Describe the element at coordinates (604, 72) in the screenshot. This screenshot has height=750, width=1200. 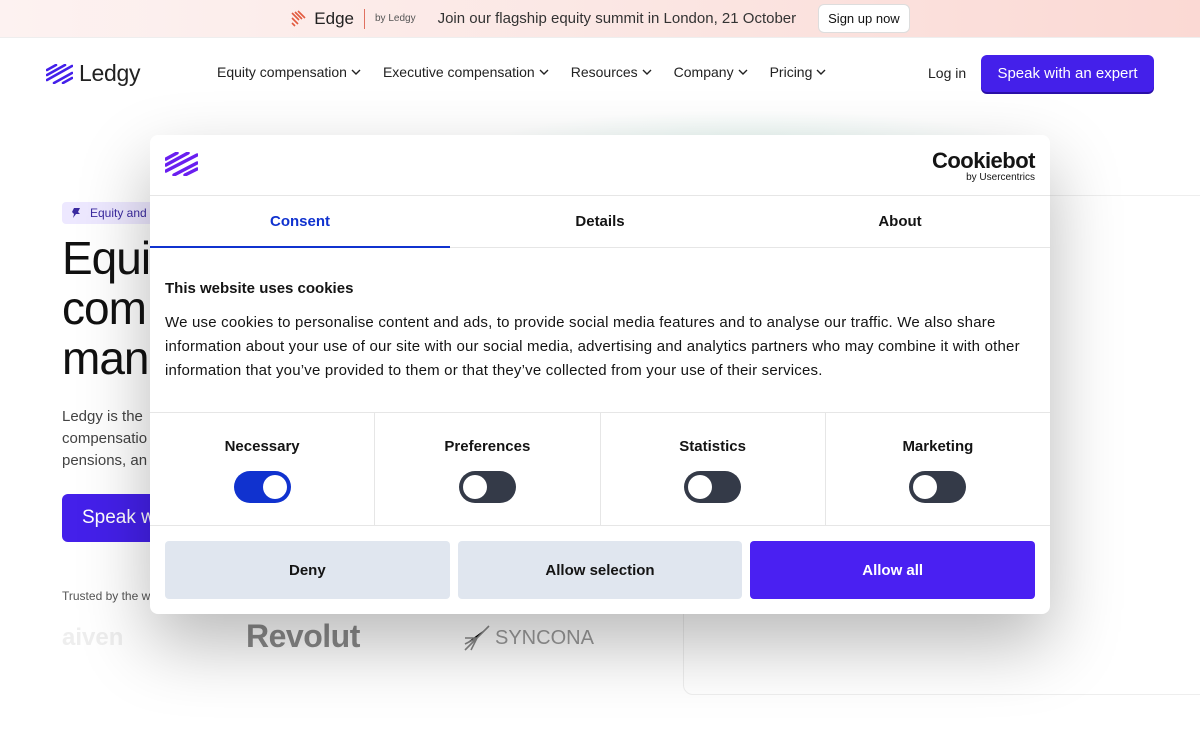
I see `nav-item-label: Resources` at that location.